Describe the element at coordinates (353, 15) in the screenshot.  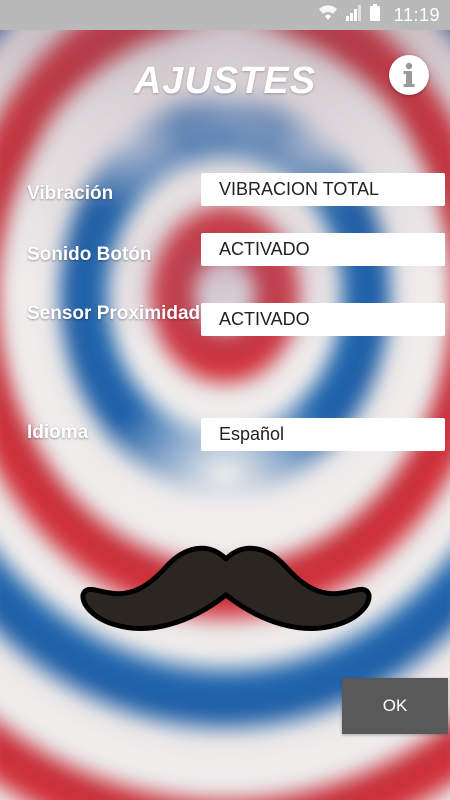
I see `signal-icon` at that location.